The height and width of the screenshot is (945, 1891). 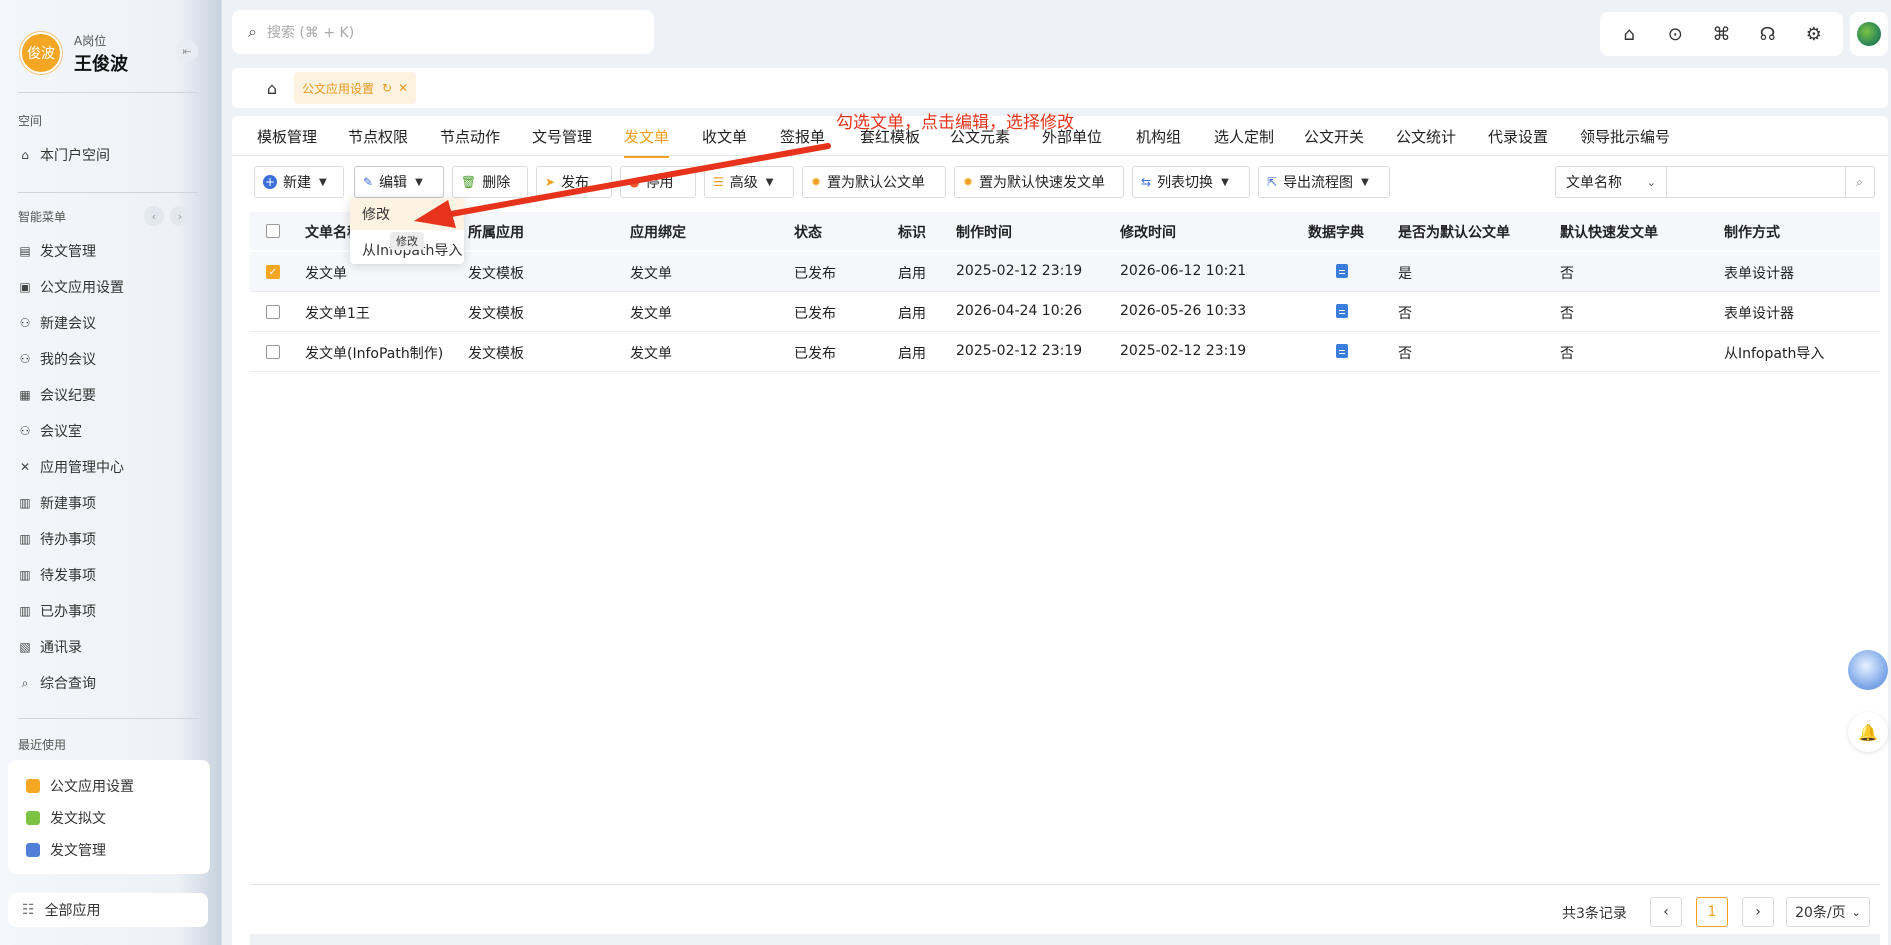 What do you see at coordinates (1426, 136) in the screenshot?
I see `subtab: 公文统计` at bounding box center [1426, 136].